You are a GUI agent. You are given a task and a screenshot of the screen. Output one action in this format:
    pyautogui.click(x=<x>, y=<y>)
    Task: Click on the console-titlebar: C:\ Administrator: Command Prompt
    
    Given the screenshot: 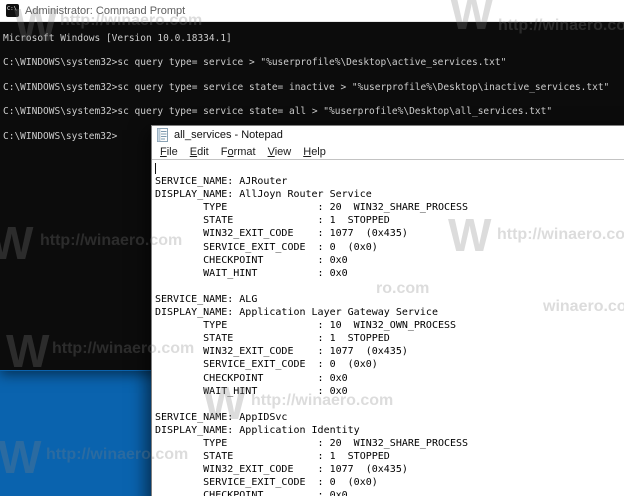 What is the action you would take?
    pyautogui.click(x=312, y=11)
    